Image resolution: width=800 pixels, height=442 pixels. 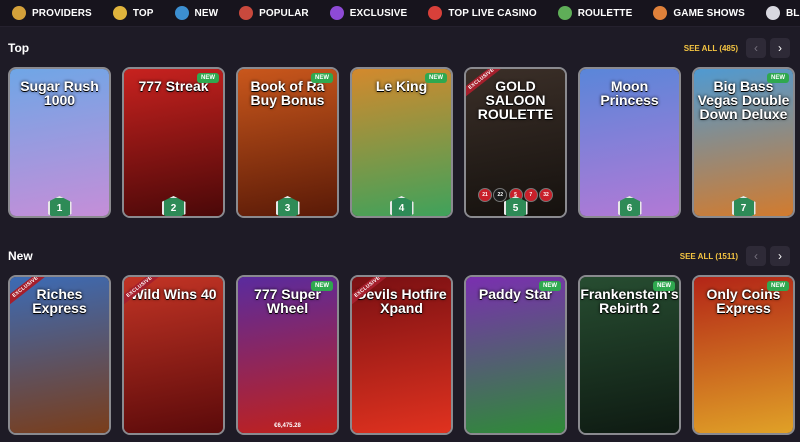 What do you see at coordinates (485, 195) in the screenshot?
I see `roulette-number: 21` at bounding box center [485, 195].